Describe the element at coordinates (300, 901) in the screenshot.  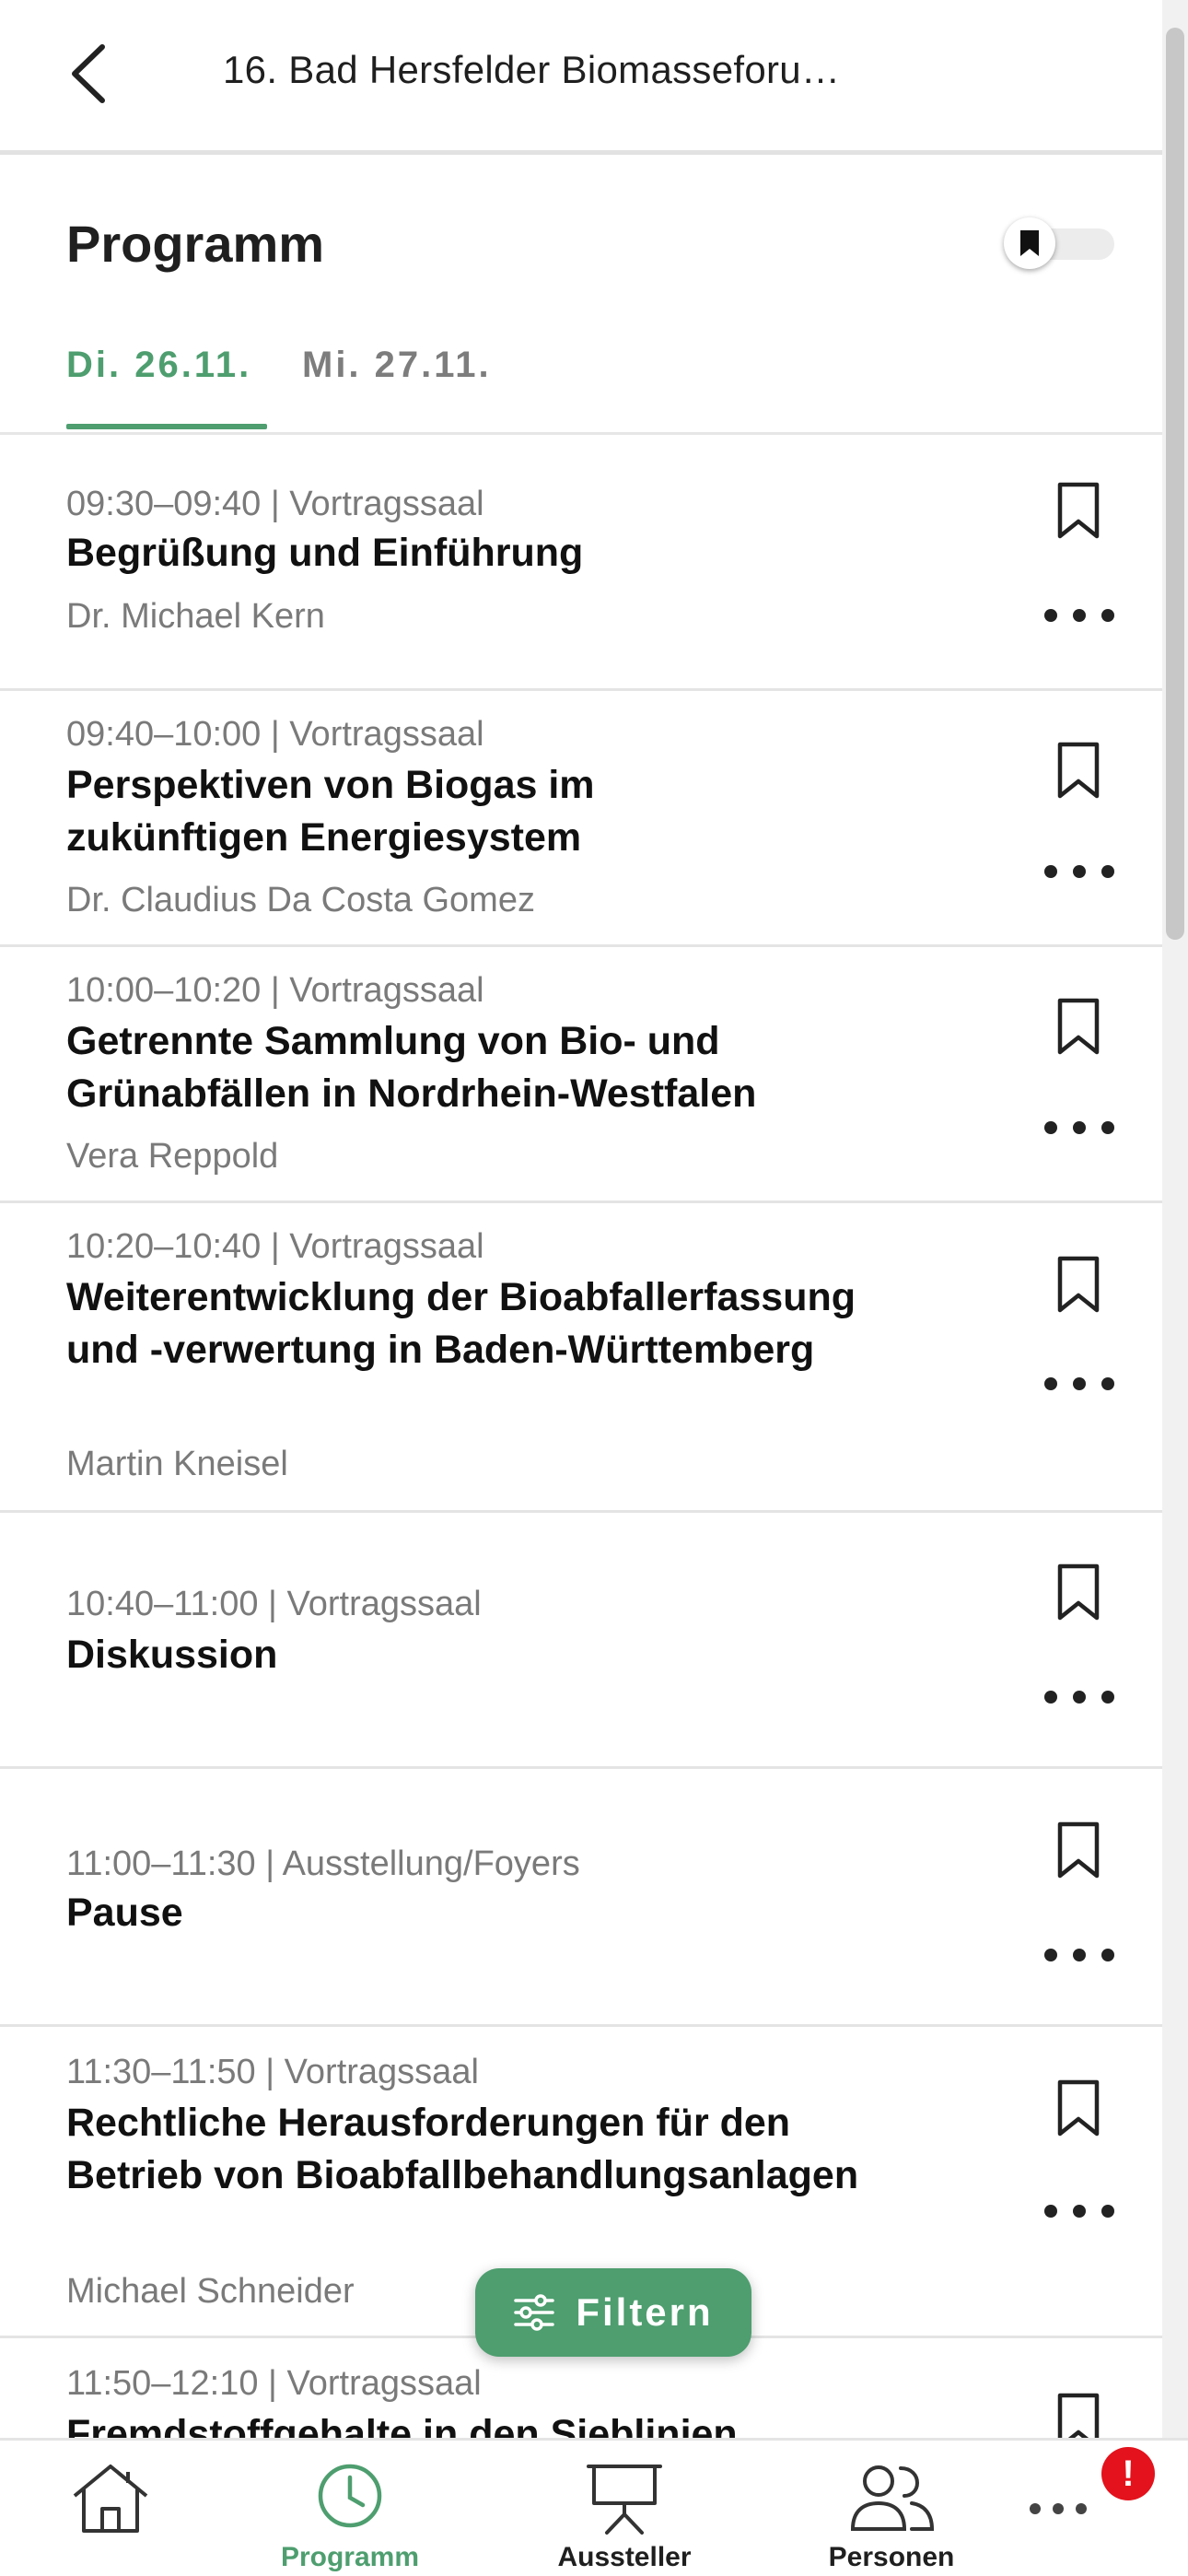
I see `session-speaker: Dr. Claudius Da Costa Gomez` at that location.